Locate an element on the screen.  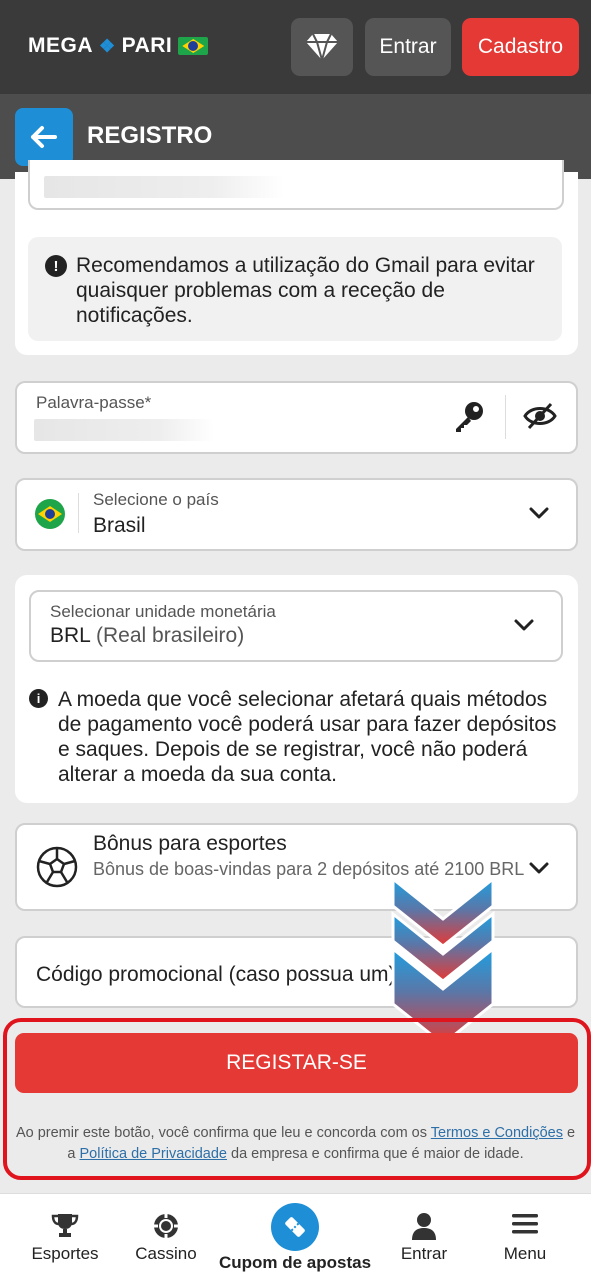
currency-code: BRL is located at coordinates (70, 635).